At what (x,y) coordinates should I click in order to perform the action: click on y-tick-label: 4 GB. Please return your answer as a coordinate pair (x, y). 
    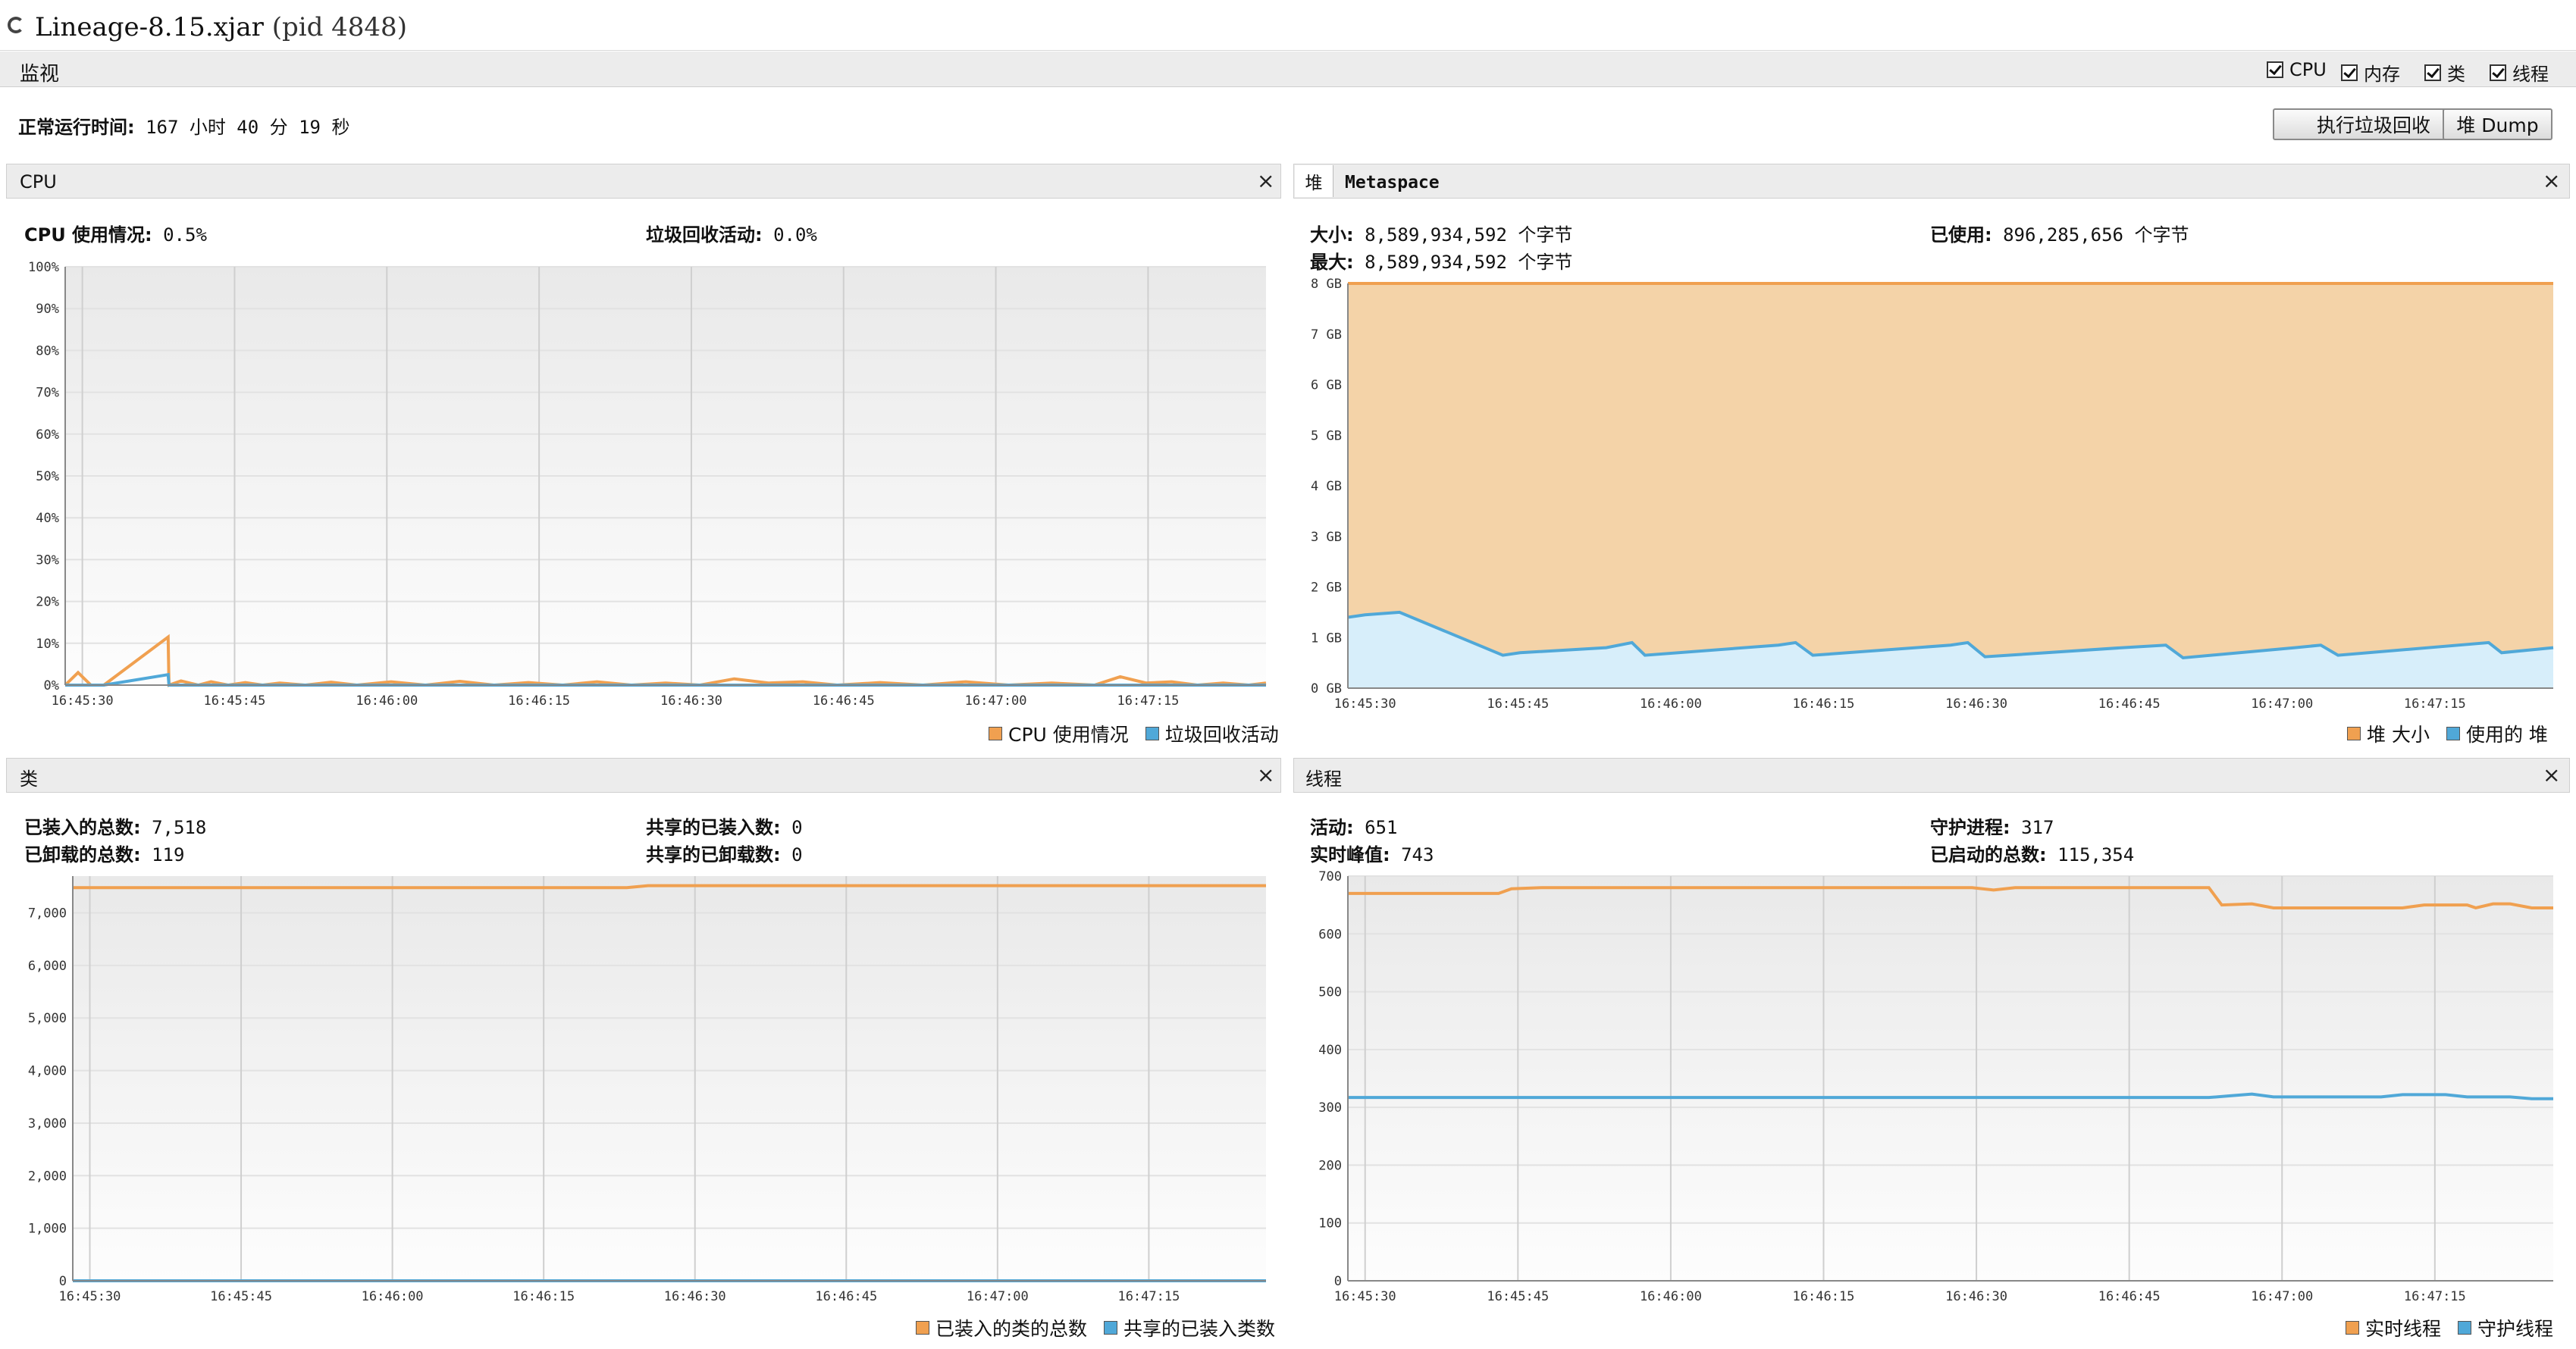
    Looking at the image, I should click on (1326, 486).